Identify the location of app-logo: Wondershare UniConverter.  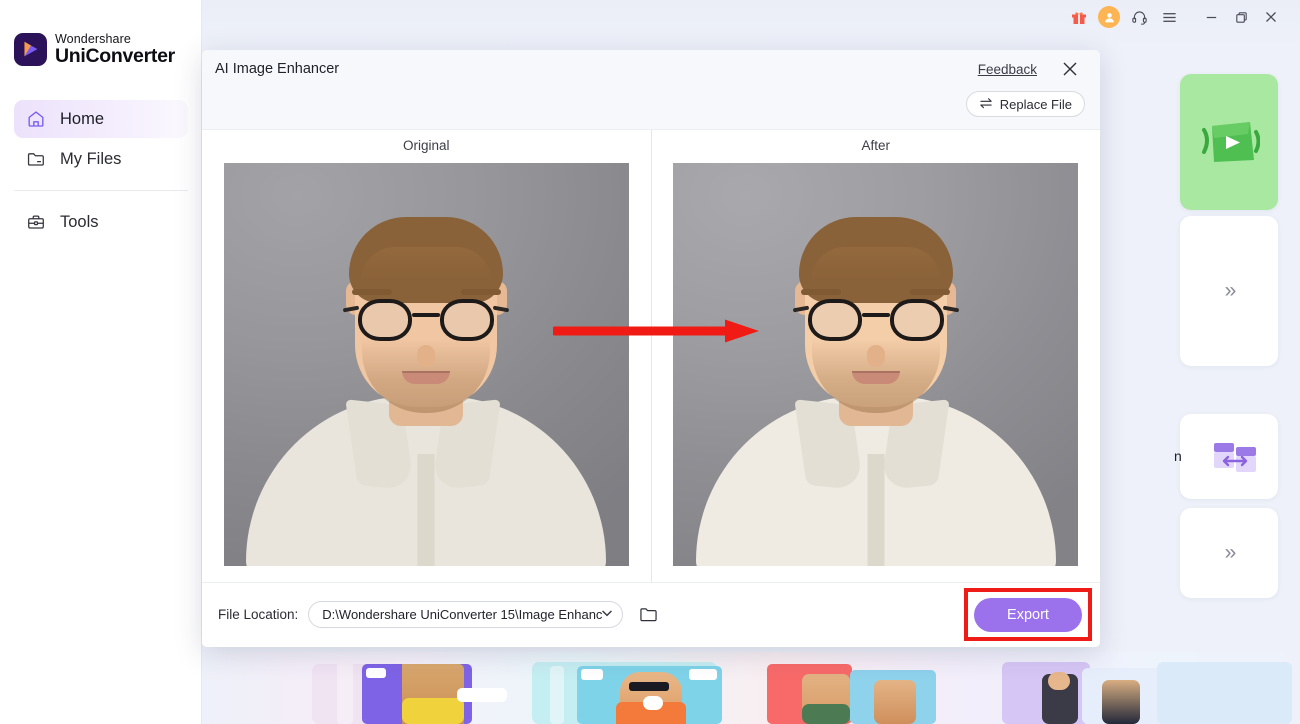
(94, 49).